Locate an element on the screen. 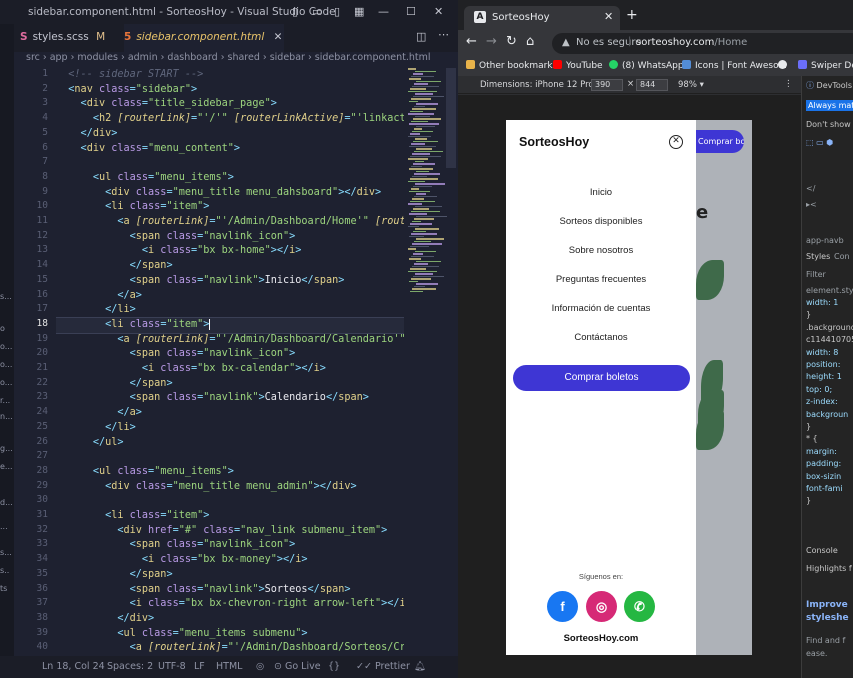 The height and width of the screenshot is (678, 853). device-height-input: 844 is located at coordinates (652, 85).